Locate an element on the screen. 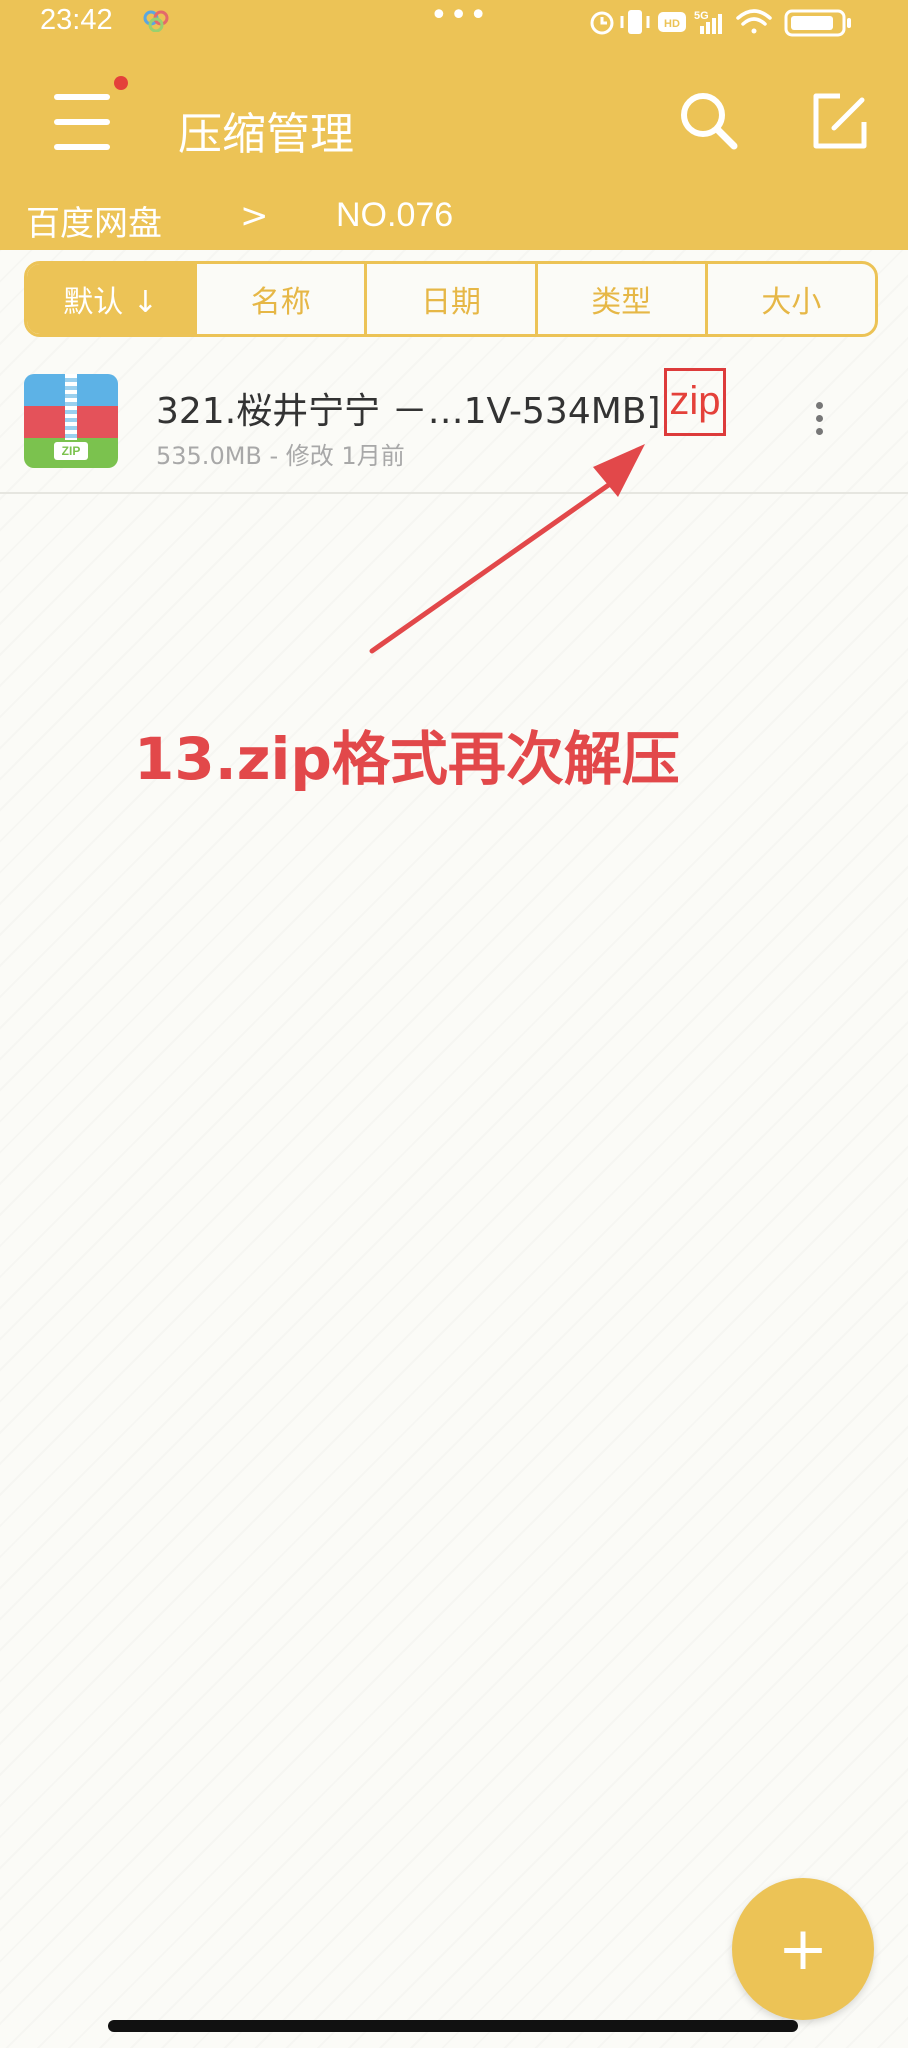 The image size is (908, 2048). annotation-arrow is located at coordinates (507, 549).